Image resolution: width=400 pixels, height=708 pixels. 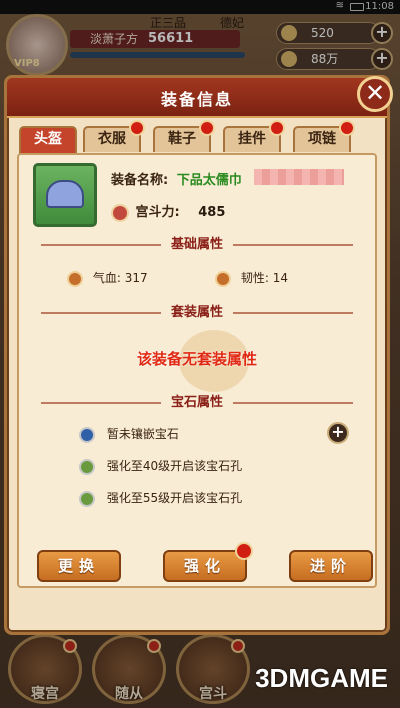 I want to click on stat-label: 气血:, so click(x=106, y=278).